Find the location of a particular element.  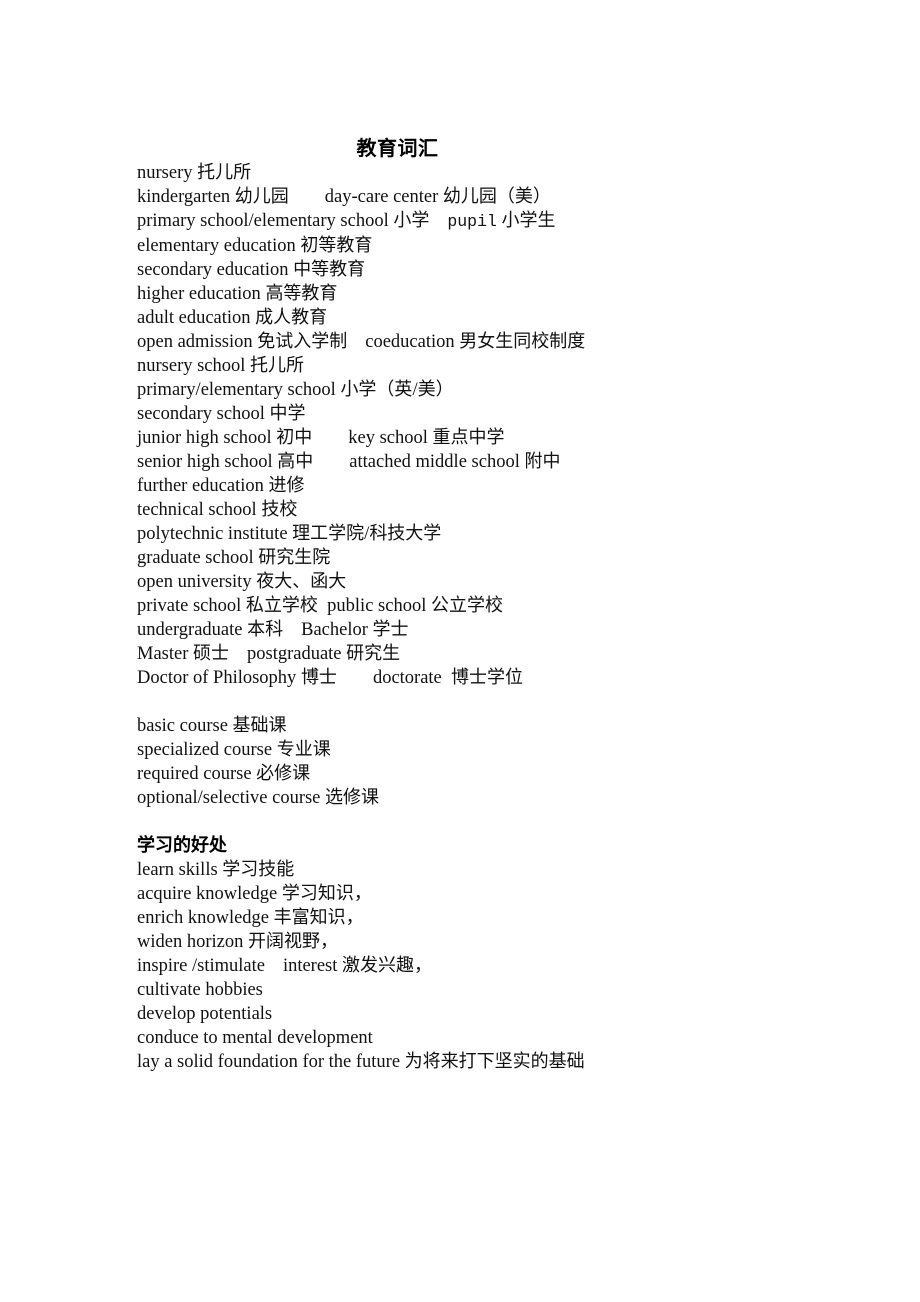

vocab-line: enrich knowledge 丰富知识， is located at coordinates (250, 917).